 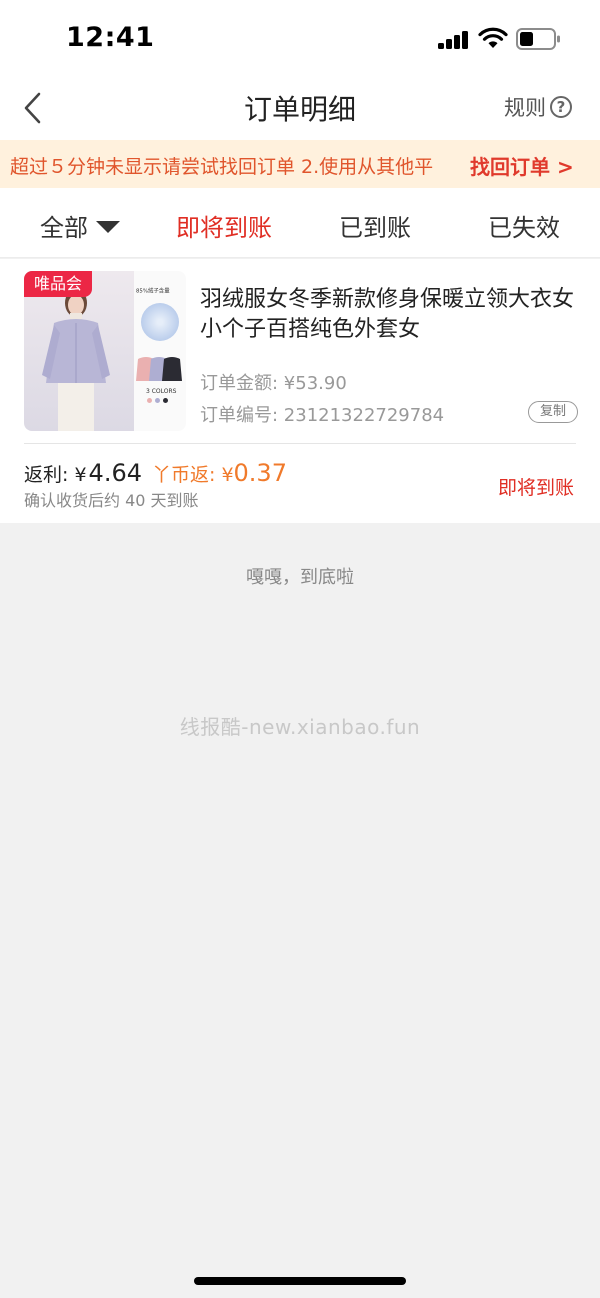 I want to click on top-area: 12:41 订单明细 规则 ?, so click(x=300, y=70).